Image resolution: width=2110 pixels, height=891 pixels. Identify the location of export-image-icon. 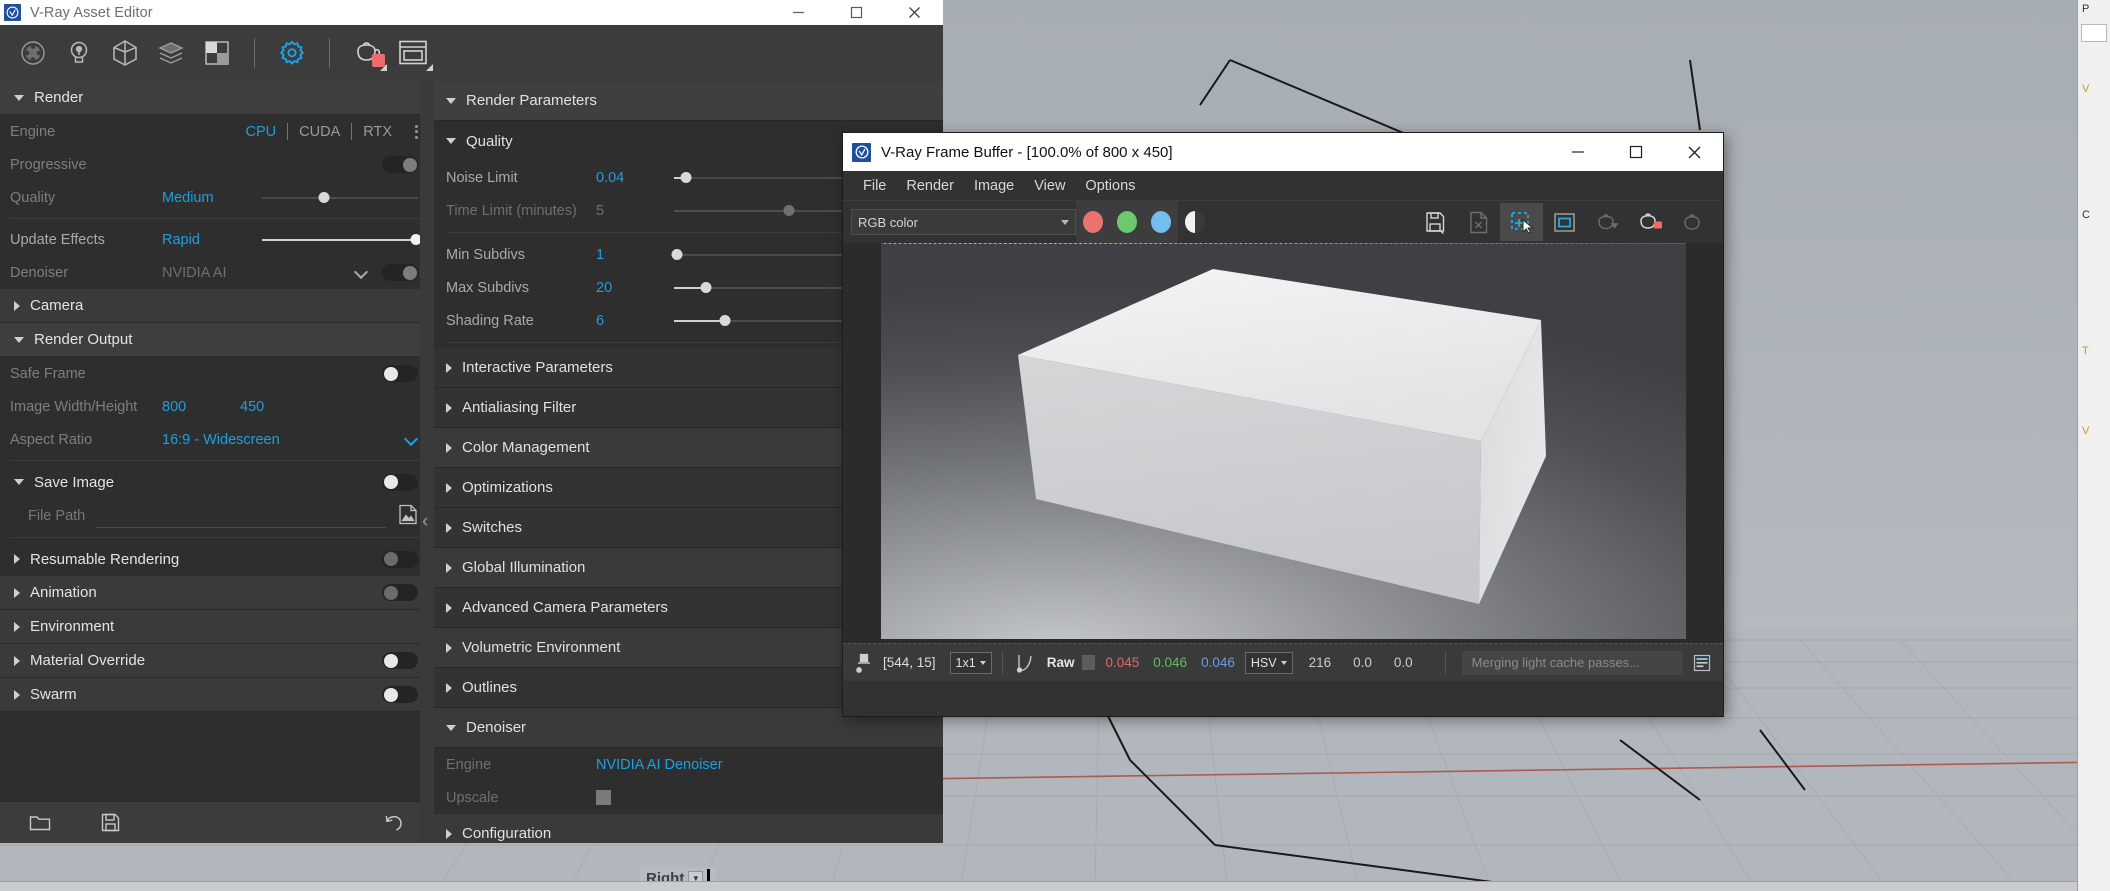
(1478, 222).